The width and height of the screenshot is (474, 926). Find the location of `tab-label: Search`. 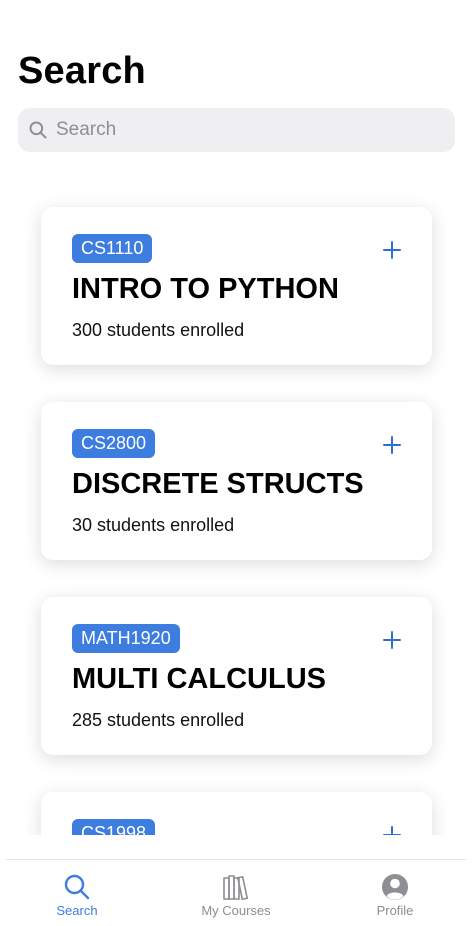

tab-label: Search is located at coordinates (77, 910).